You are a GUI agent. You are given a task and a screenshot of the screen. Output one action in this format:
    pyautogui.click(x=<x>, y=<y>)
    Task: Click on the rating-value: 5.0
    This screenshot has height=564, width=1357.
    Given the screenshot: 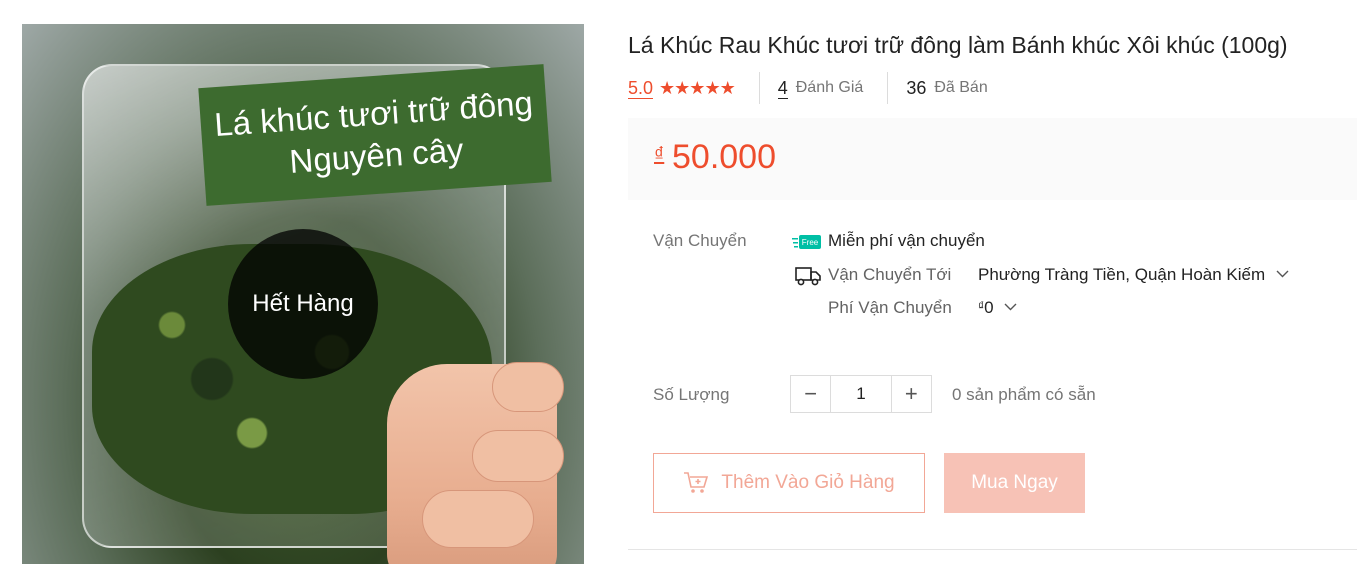 What is the action you would take?
    pyautogui.click(x=641, y=88)
    